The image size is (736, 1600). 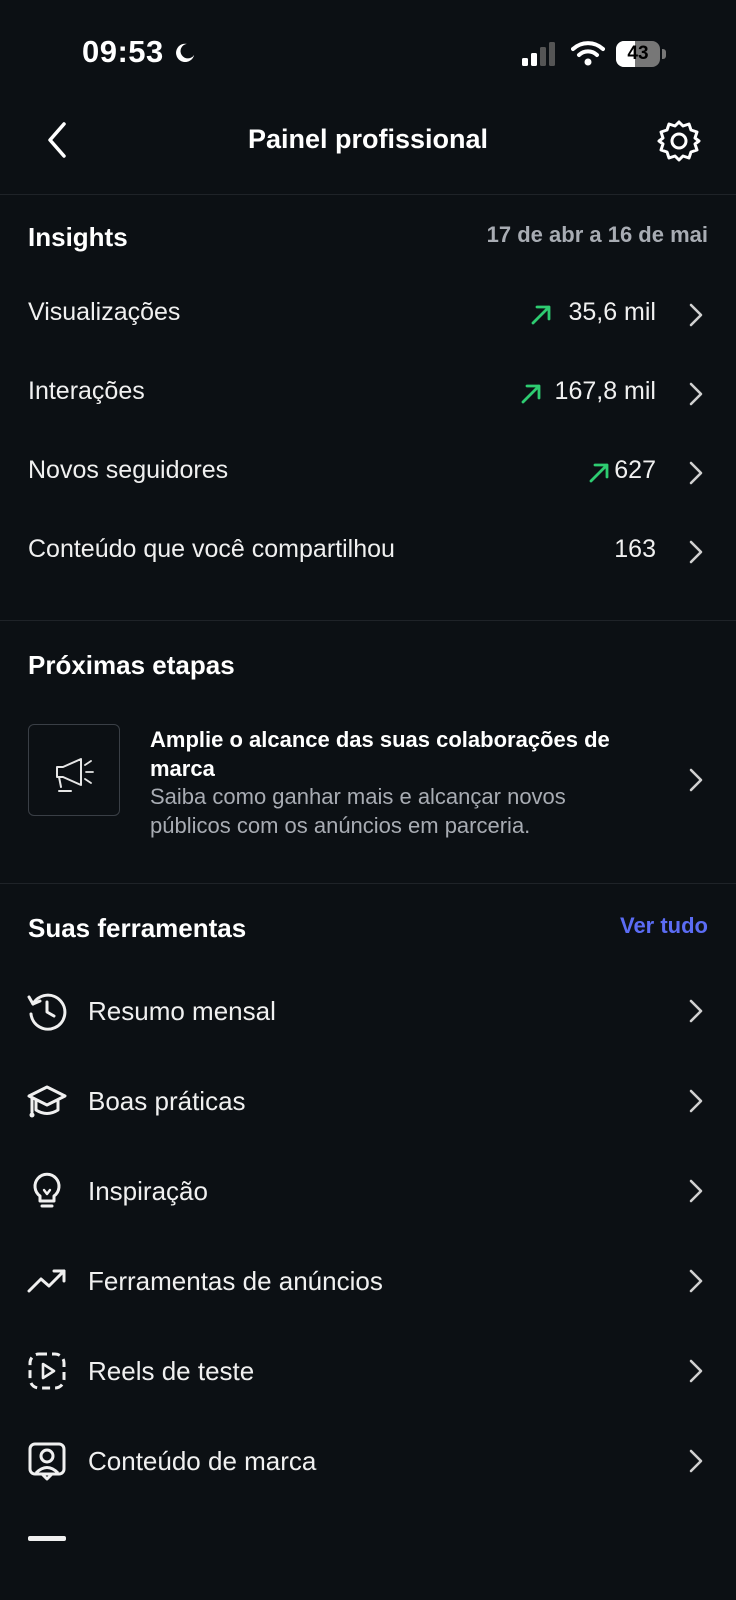 What do you see at coordinates (202, 1461) in the screenshot?
I see `tool-label: Conteúdo de marca` at bounding box center [202, 1461].